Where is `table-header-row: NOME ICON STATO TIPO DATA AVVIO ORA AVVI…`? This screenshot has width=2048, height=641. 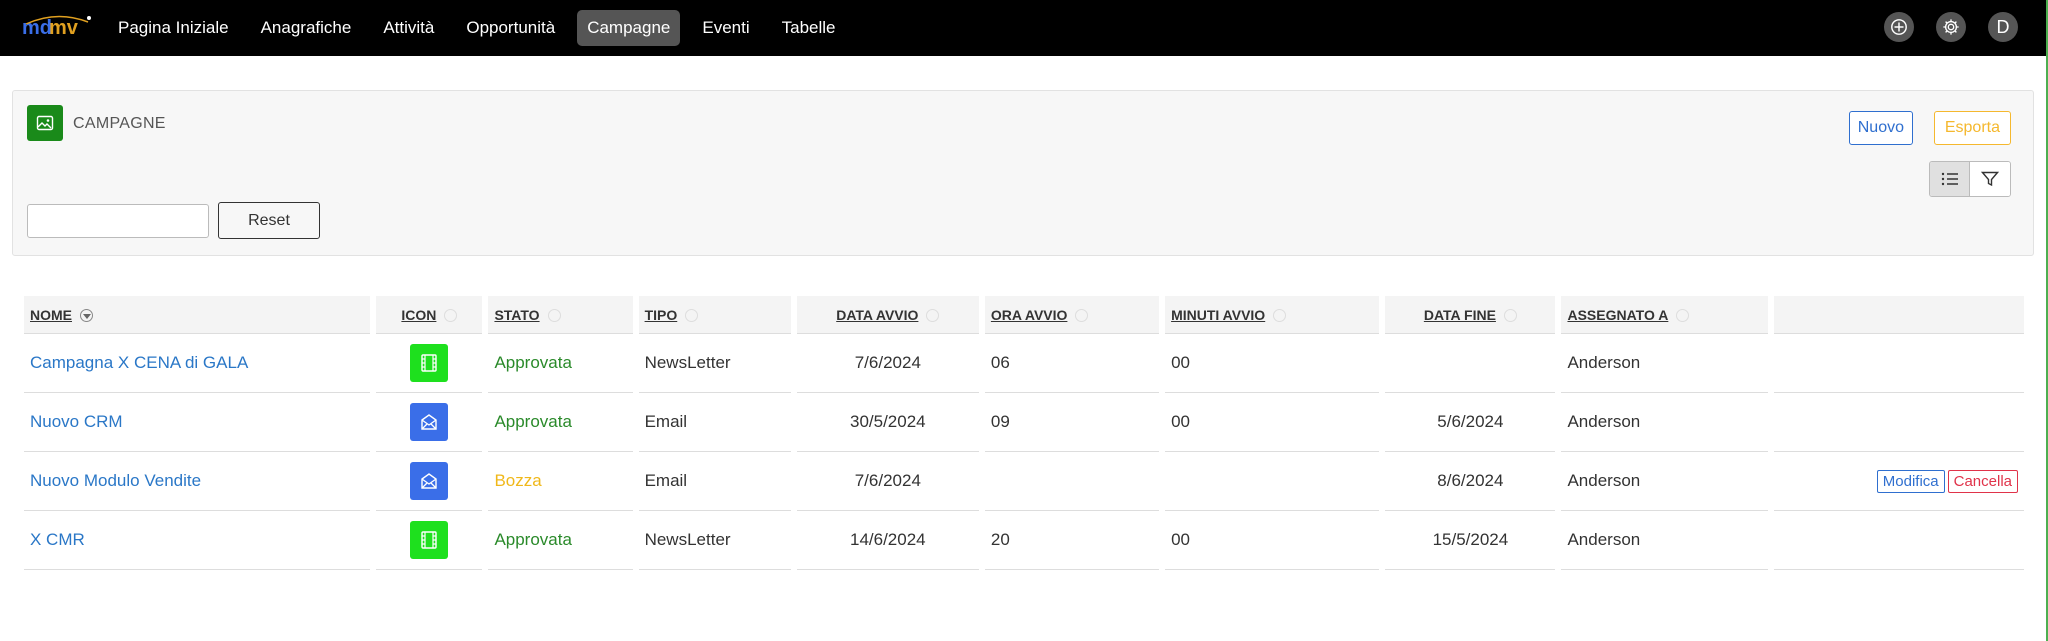
table-header-row: NOME ICON STATO TIPO DATA AVVIO ORA AVVI… is located at coordinates (1024, 315).